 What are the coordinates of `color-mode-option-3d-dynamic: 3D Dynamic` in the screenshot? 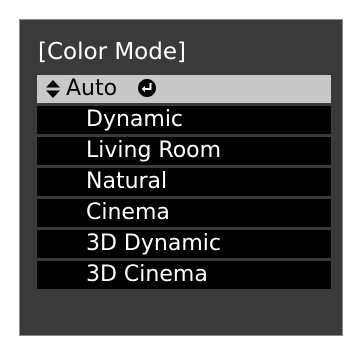 It's located at (184, 244).